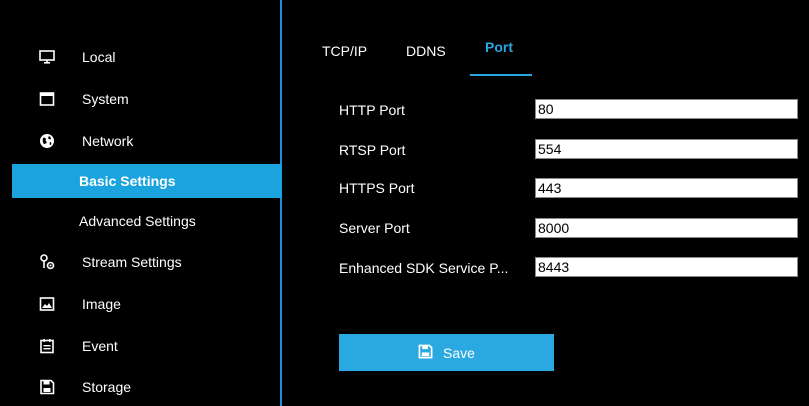  What do you see at coordinates (108, 141) in the screenshot?
I see `sidebar-item-label: Network` at bounding box center [108, 141].